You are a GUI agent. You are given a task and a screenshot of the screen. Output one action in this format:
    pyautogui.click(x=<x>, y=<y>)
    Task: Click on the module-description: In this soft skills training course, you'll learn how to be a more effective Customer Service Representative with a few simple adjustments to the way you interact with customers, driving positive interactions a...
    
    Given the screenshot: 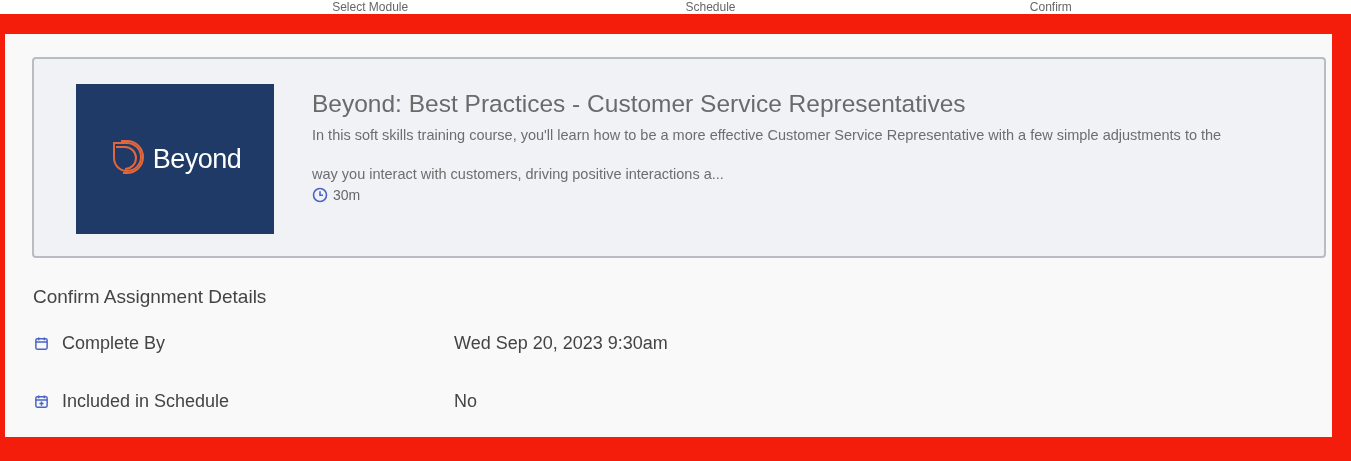 What is the action you would take?
    pyautogui.click(x=767, y=155)
    